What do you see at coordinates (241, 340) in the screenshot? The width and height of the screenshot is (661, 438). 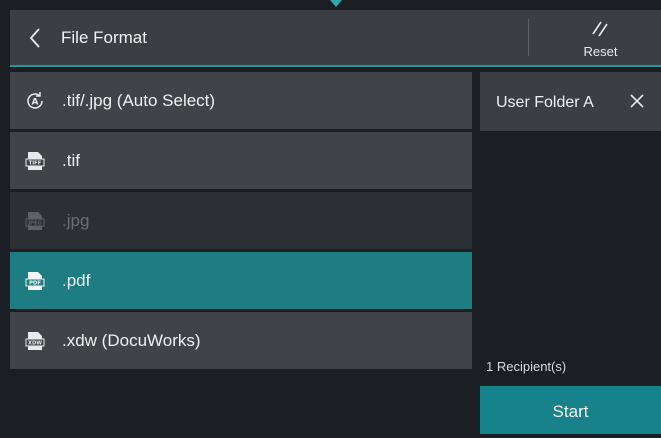 I see `format-option-xdw: XDW .xdw (DocuWorks)` at bounding box center [241, 340].